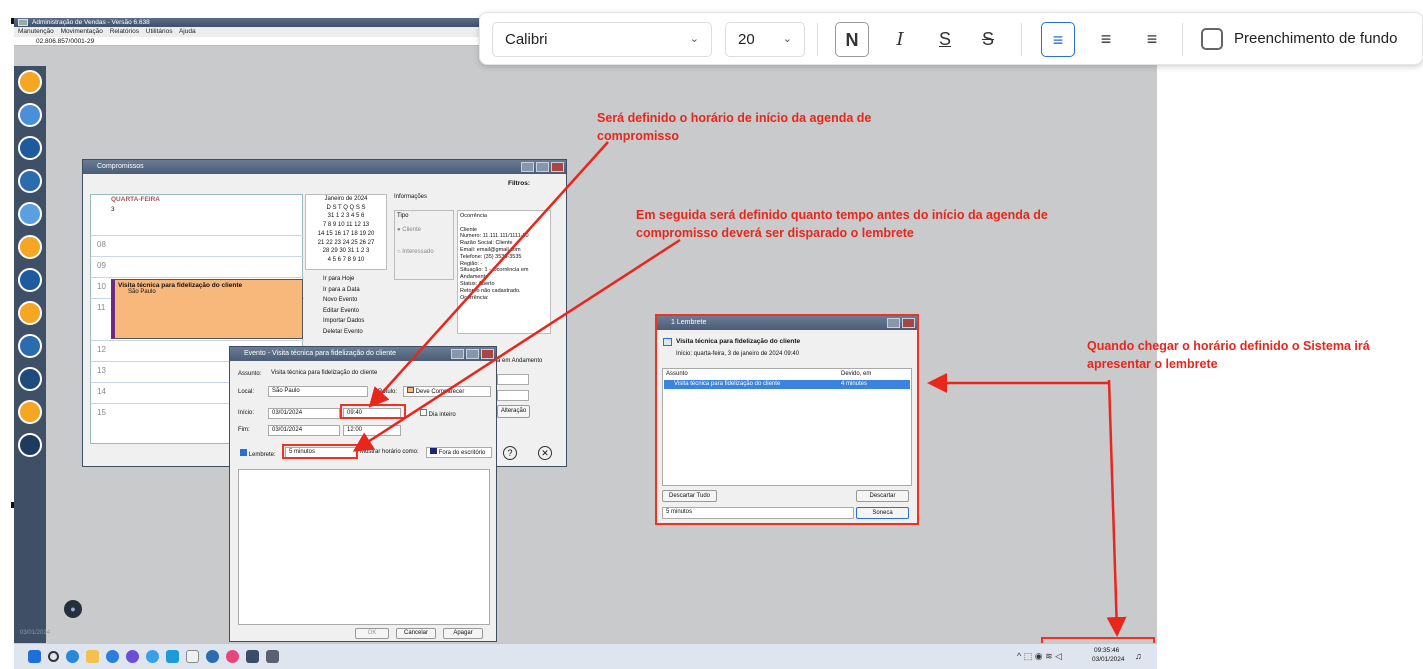 The width and height of the screenshot is (1423, 669). What do you see at coordinates (677, 374) in the screenshot?
I see `col-assunto: Assunto` at bounding box center [677, 374].